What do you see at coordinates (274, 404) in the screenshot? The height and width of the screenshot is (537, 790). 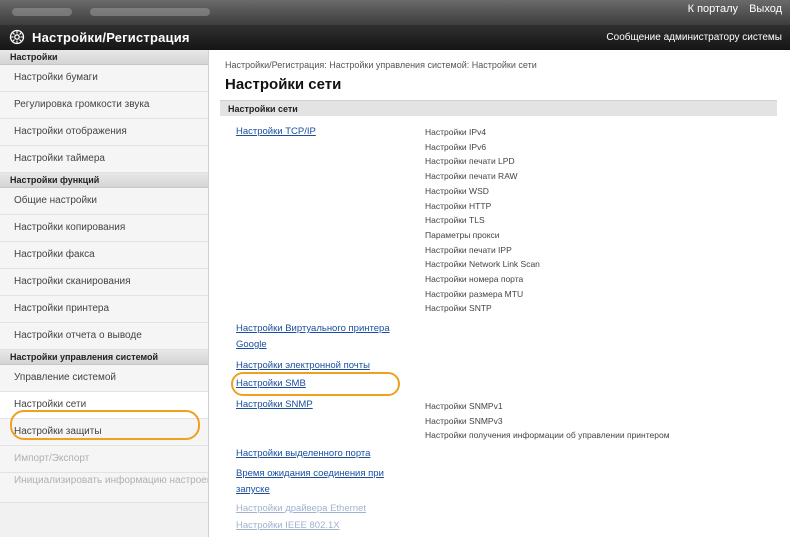 I see `snmp-settings-link: Настройки SNMP` at bounding box center [274, 404].